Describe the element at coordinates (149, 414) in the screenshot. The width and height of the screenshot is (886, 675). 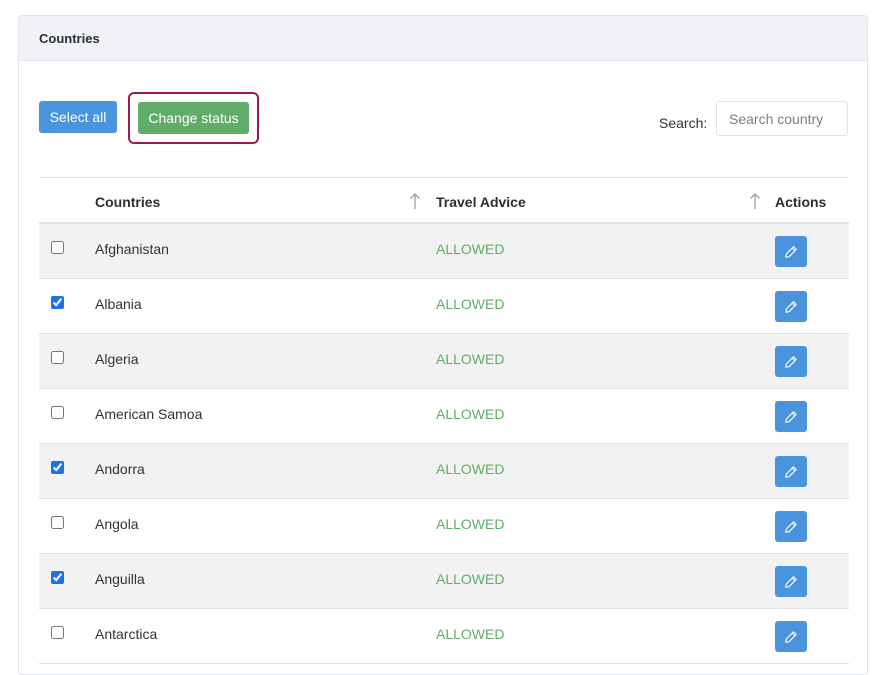
I see `country-name: American Samoa` at that location.